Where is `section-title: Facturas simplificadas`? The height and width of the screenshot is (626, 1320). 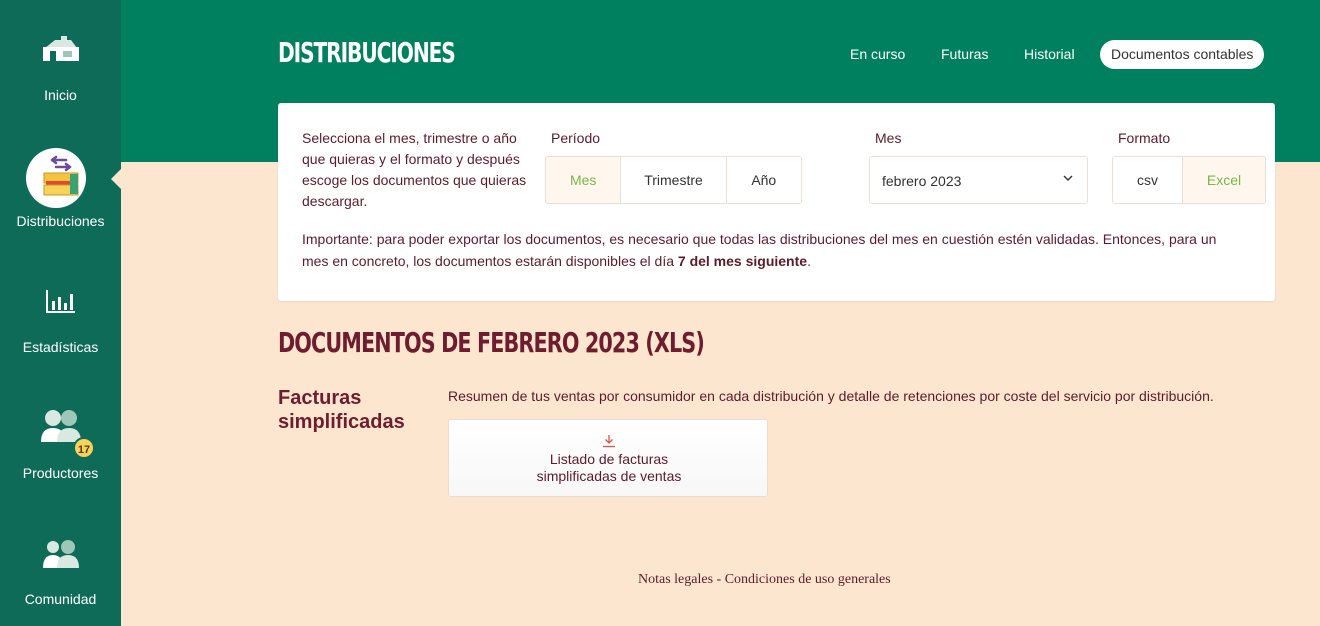 section-title: Facturas simplificadas is located at coordinates (341, 410).